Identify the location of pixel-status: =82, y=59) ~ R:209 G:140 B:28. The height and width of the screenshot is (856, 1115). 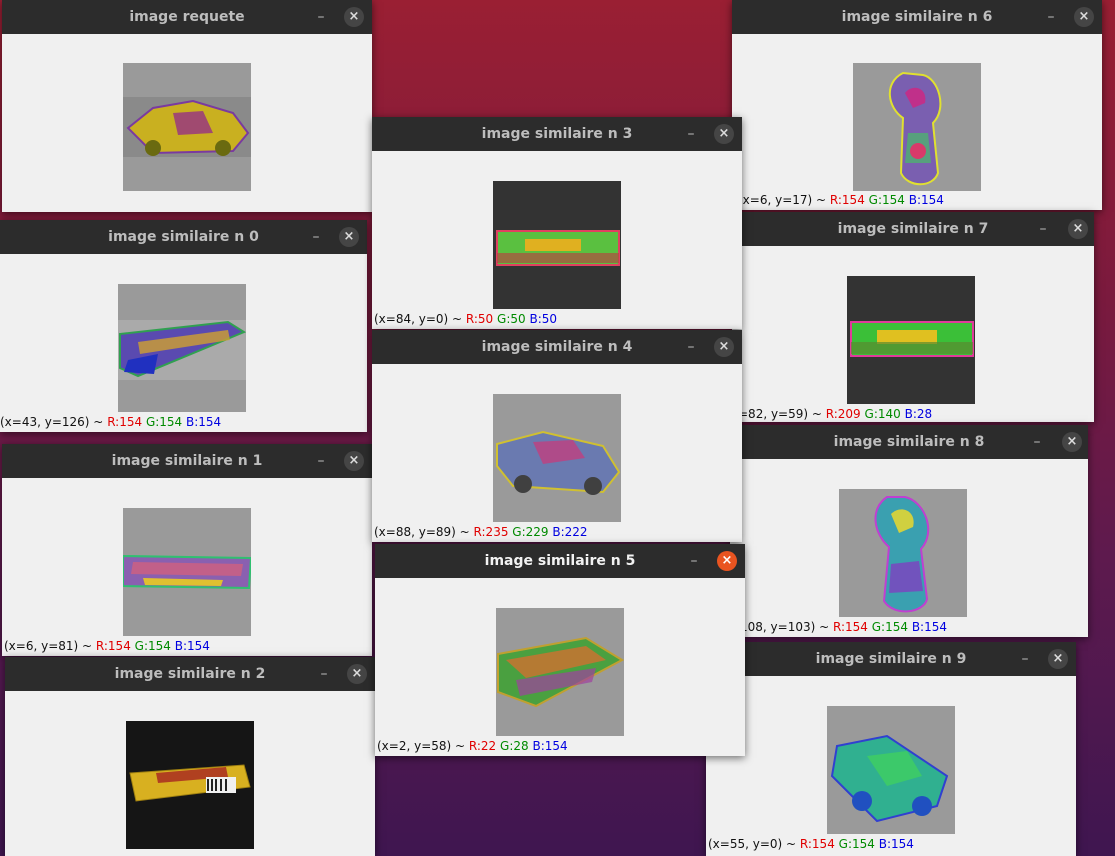
(835, 414).